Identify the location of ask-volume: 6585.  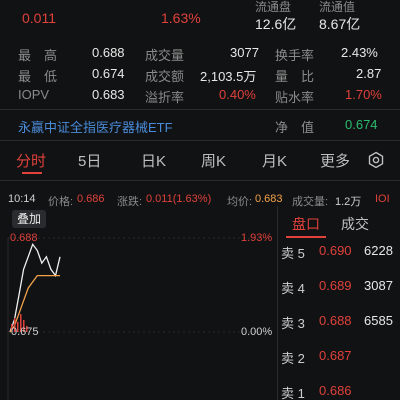
(378, 320).